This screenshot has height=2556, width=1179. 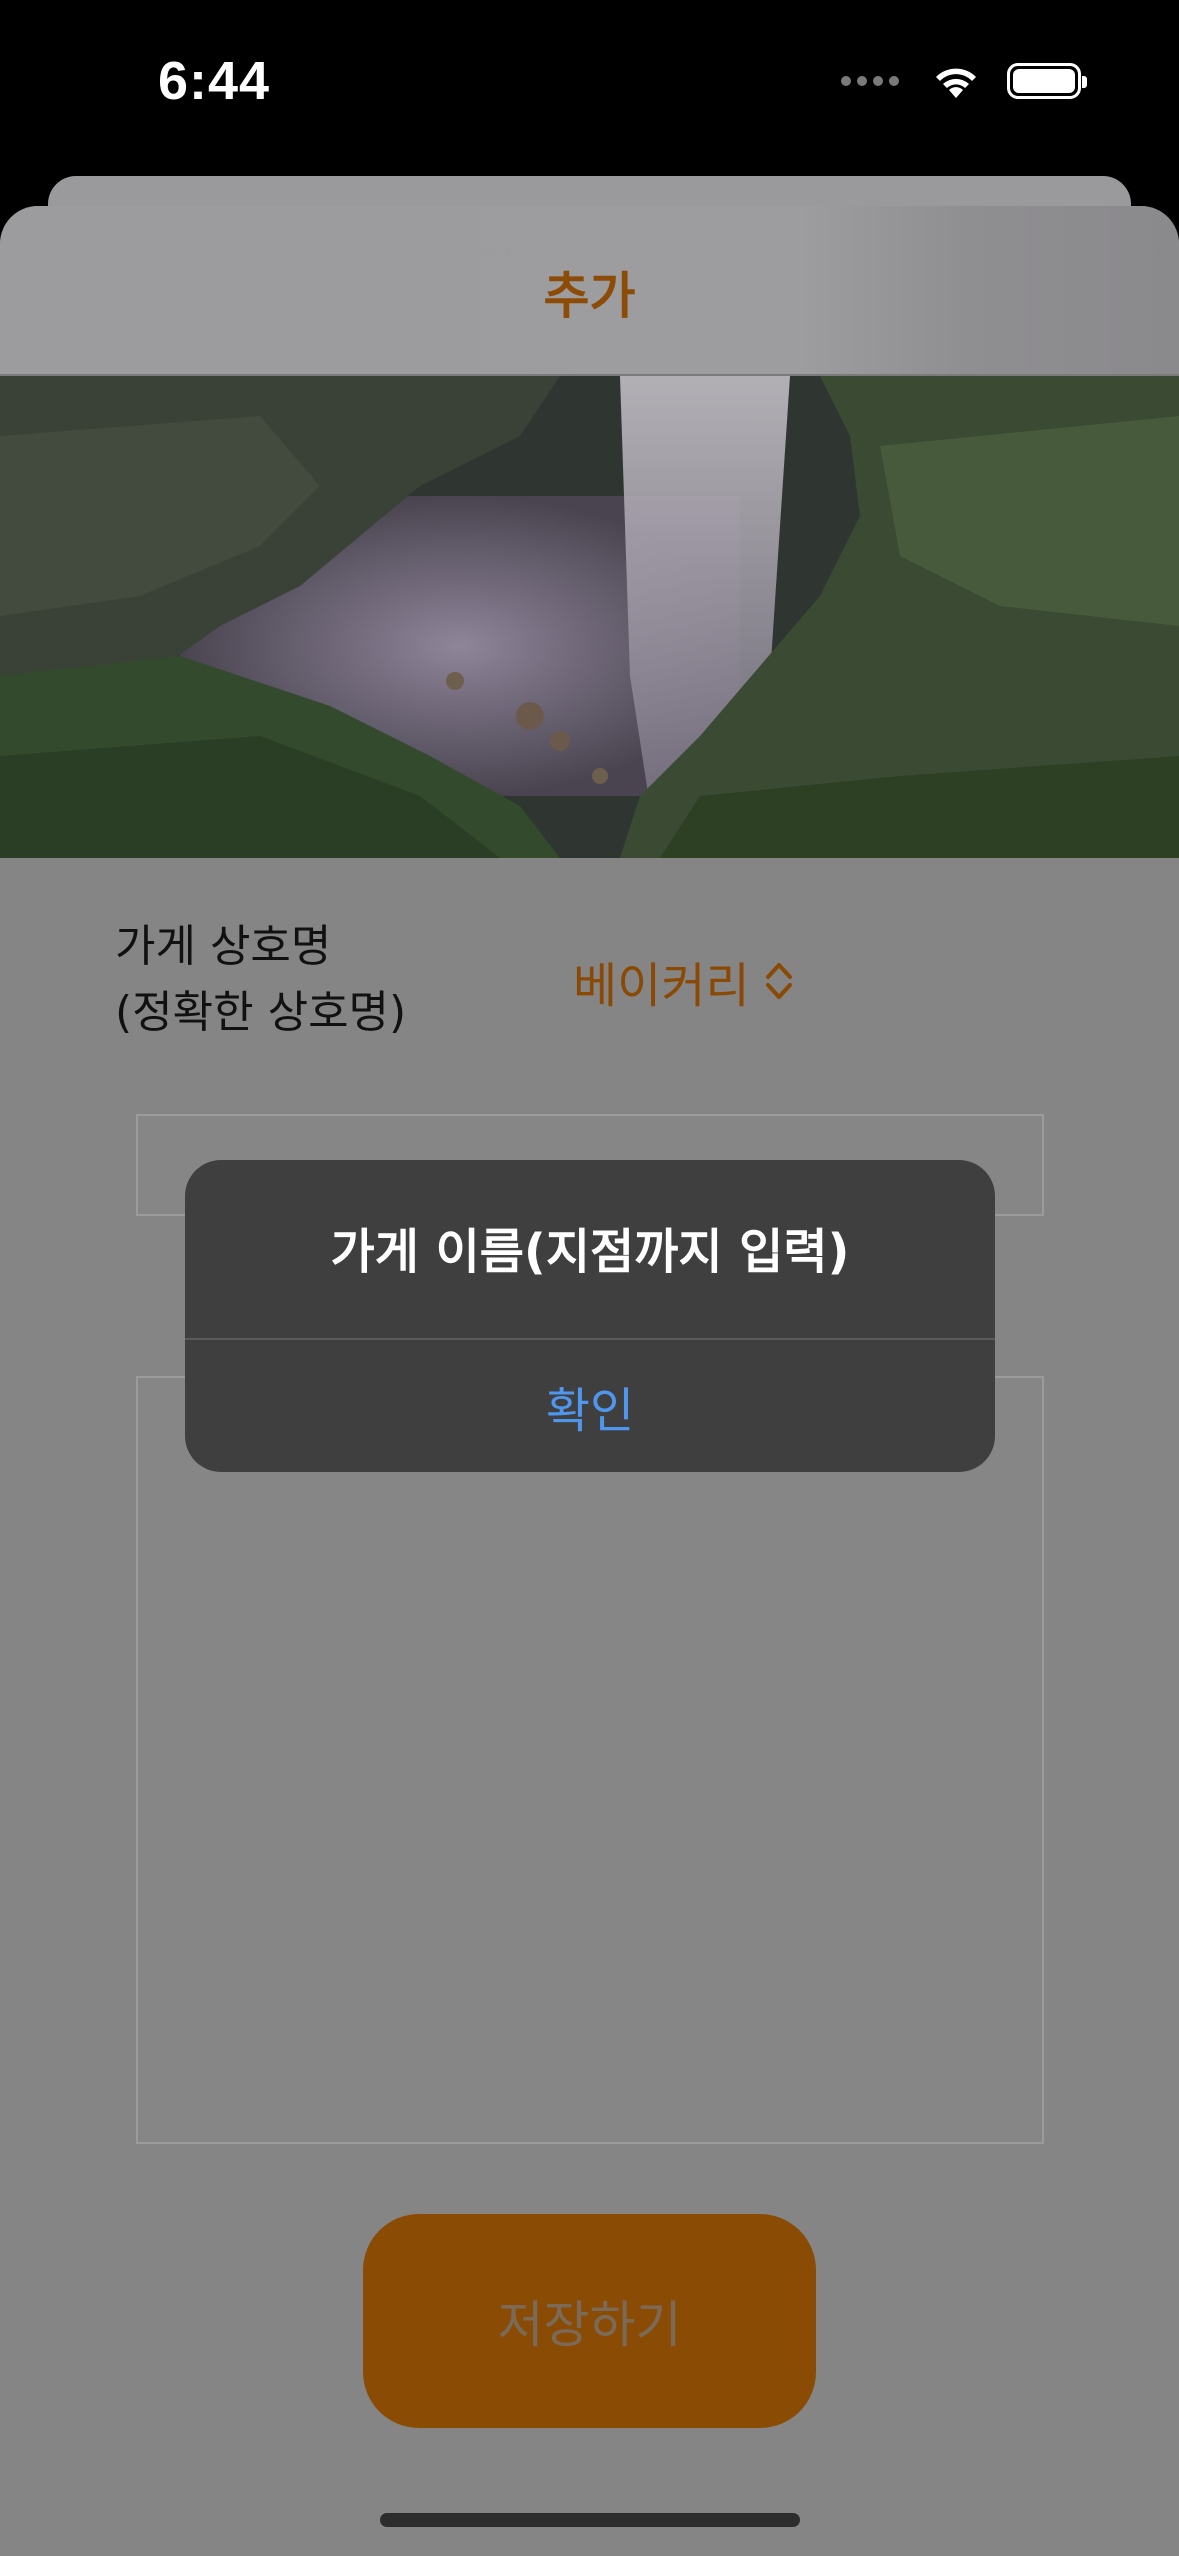 What do you see at coordinates (1047, 81) in the screenshot?
I see `battery-icon` at bounding box center [1047, 81].